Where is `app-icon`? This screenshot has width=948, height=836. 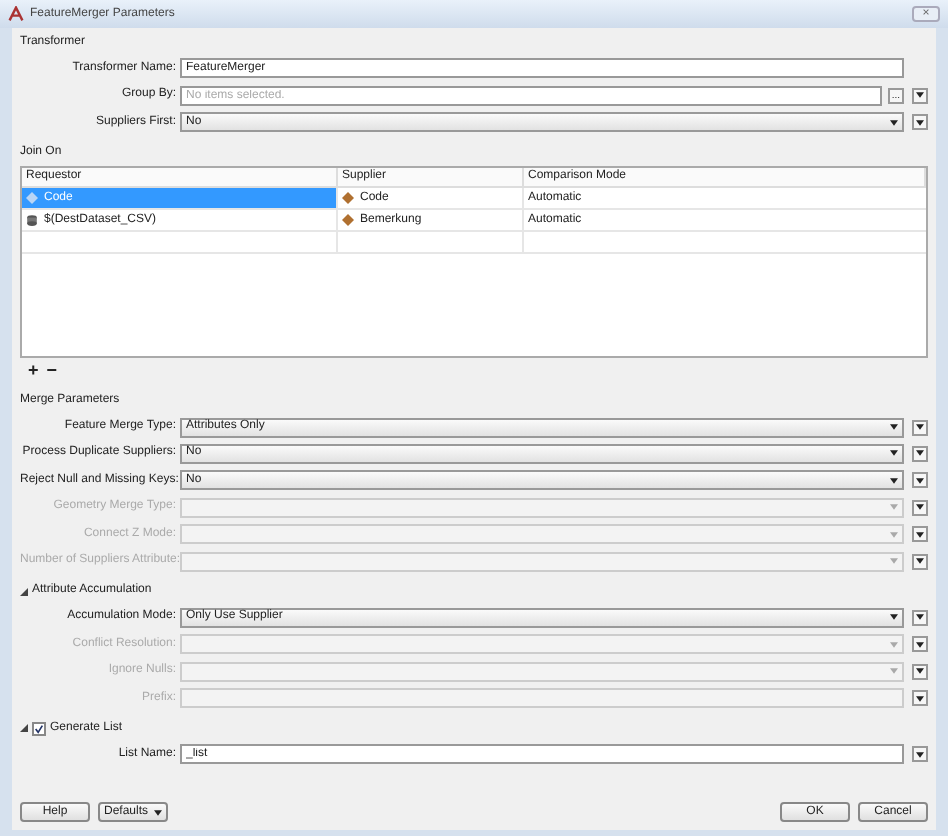 app-icon is located at coordinates (16, 14).